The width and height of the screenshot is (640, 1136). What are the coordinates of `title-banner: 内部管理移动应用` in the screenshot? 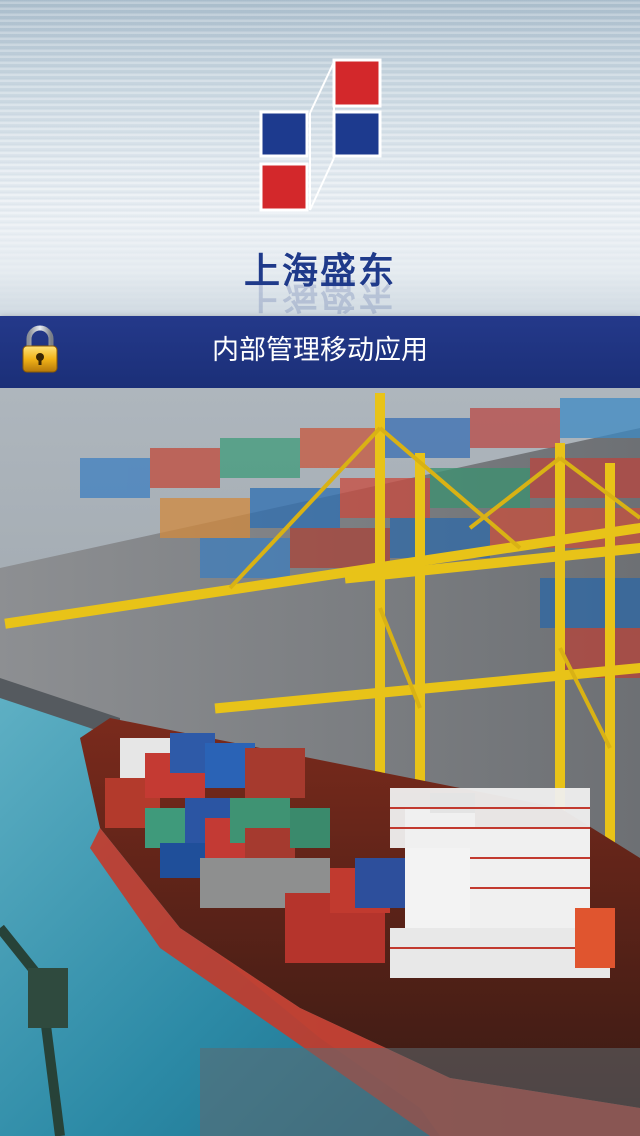 It's located at (320, 352).